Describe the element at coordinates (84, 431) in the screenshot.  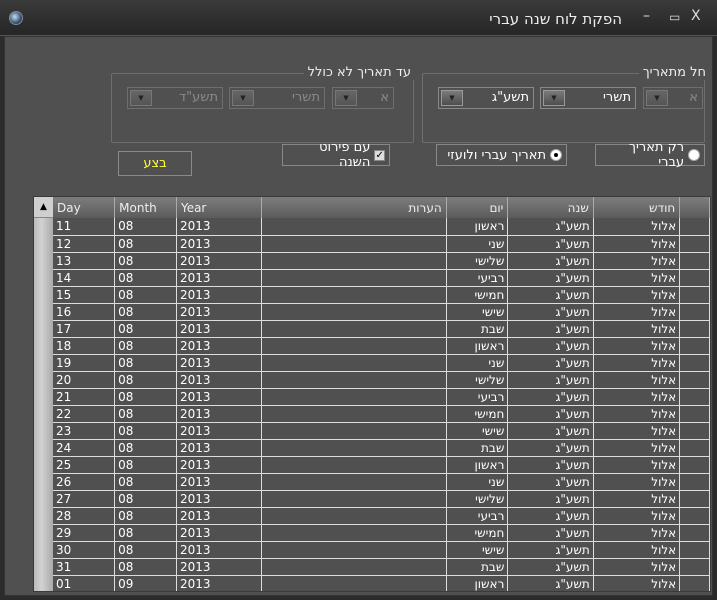
I see `cell-day: 23` at that location.